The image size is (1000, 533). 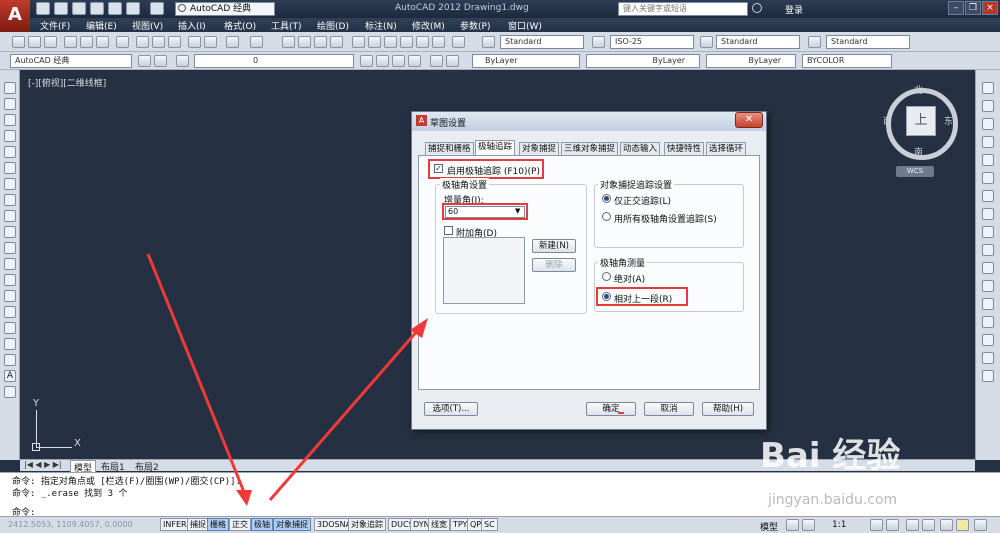 What do you see at coordinates (344, 415) in the screenshot?
I see `arrow-up-line` at bounding box center [344, 415].